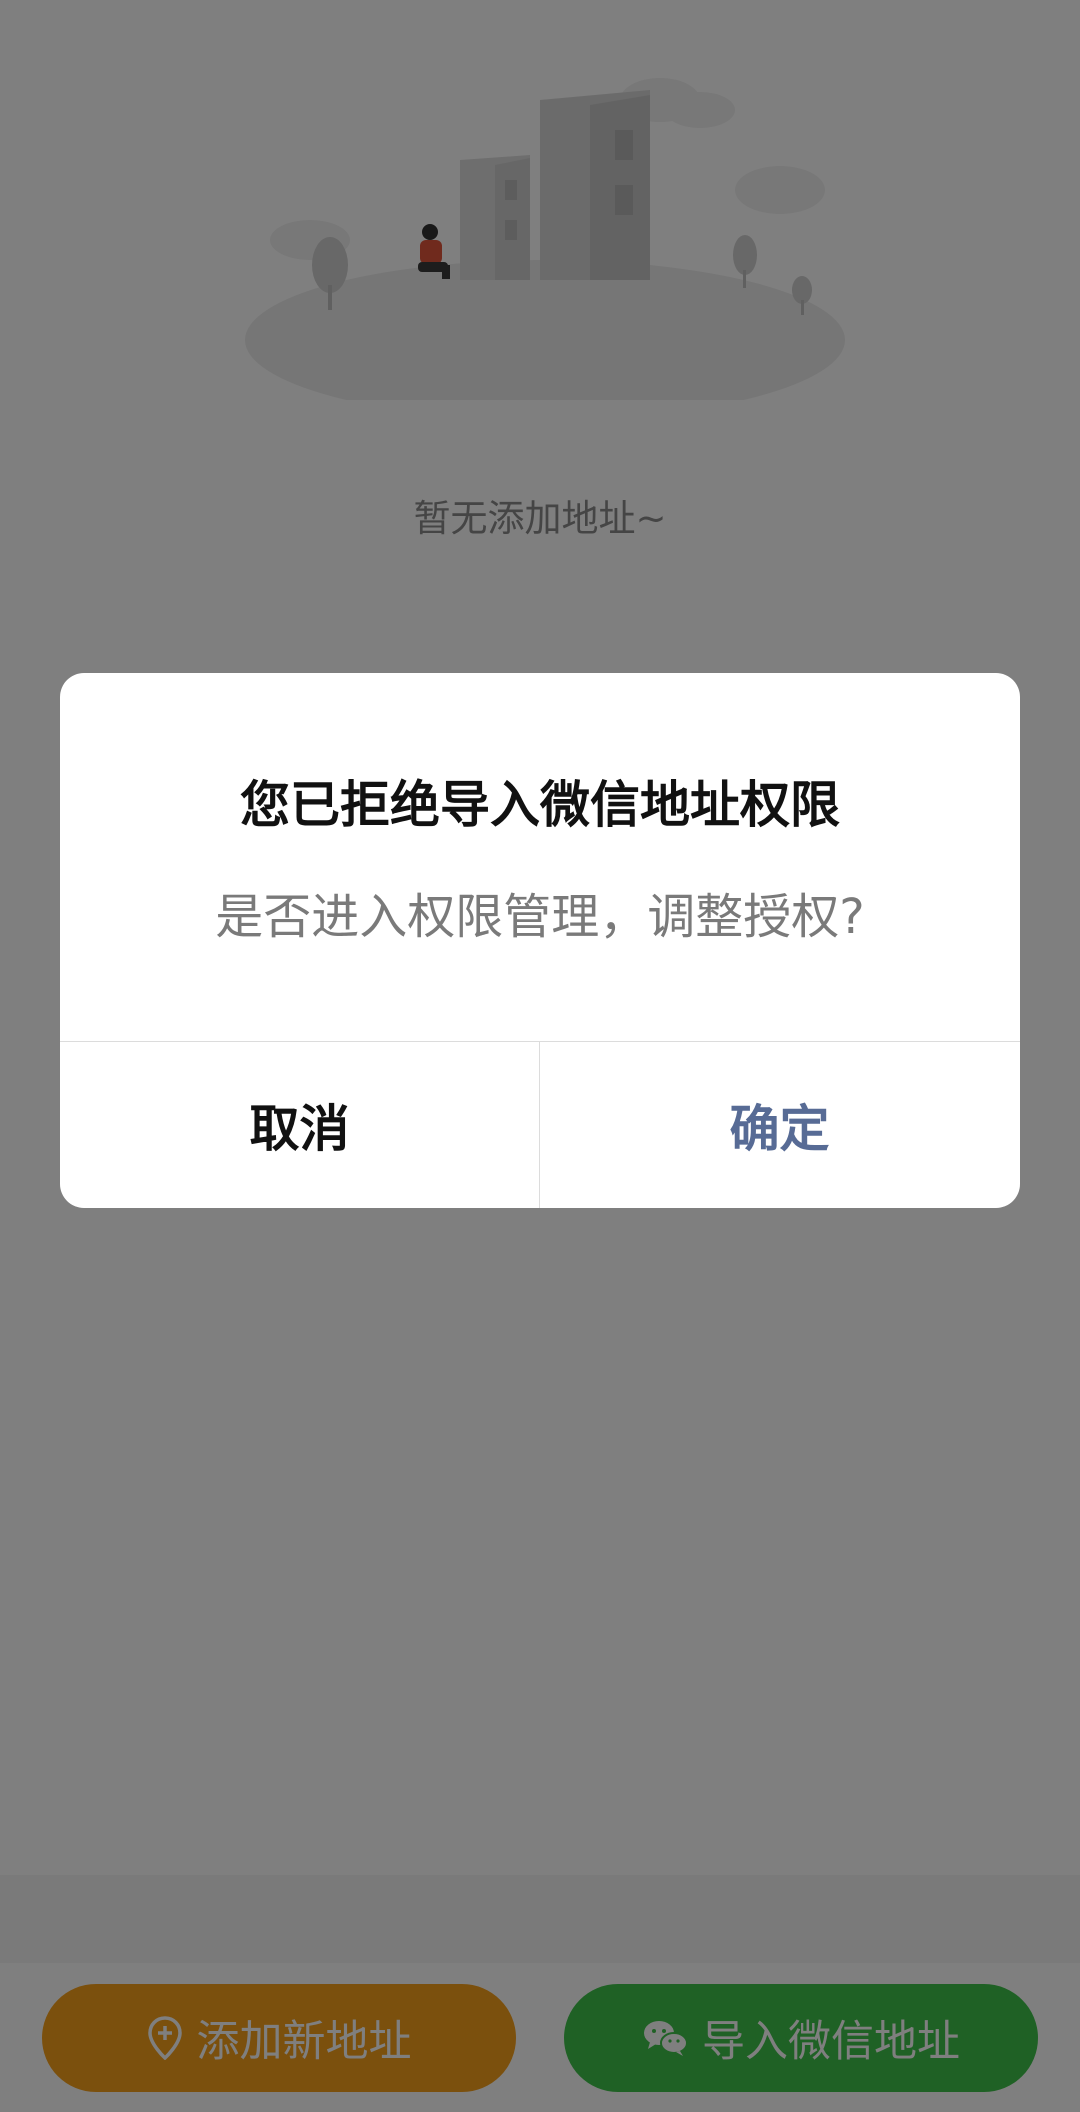  Describe the element at coordinates (299, 1125) in the screenshot. I see `cancel-button: 取消` at that location.